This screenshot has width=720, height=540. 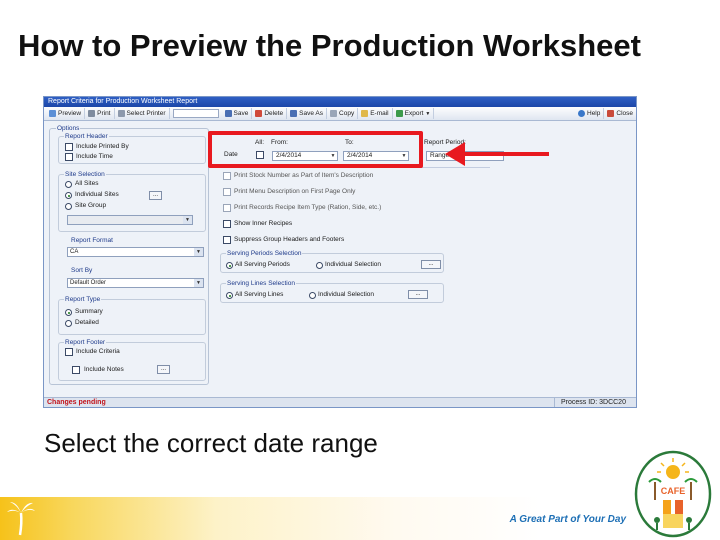 What do you see at coordinates (261, 283) in the screenshot?
I see `serving-lines-label: Serving Lines Selection` at bounding box center [261, 283].